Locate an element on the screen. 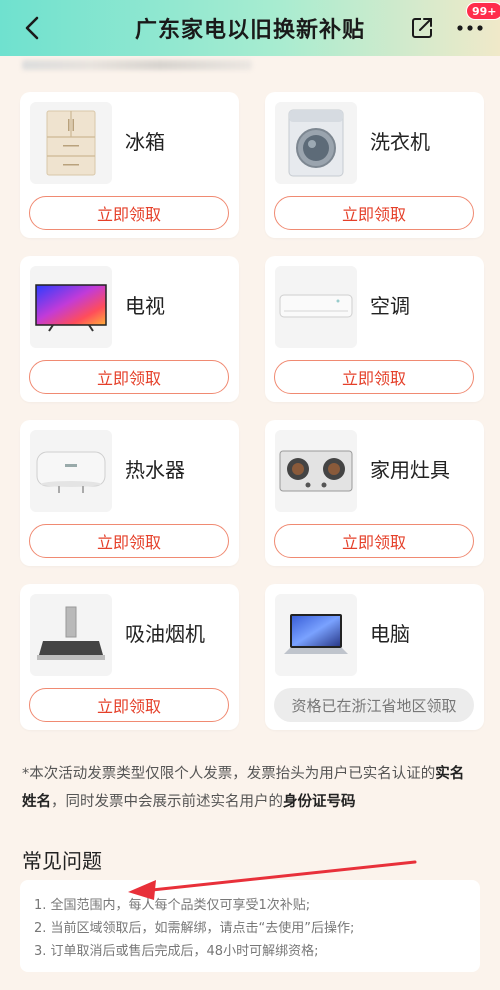 This screenshot has width=500, height=990. notification-badge: 99+ is located at coordinates (483, 11).